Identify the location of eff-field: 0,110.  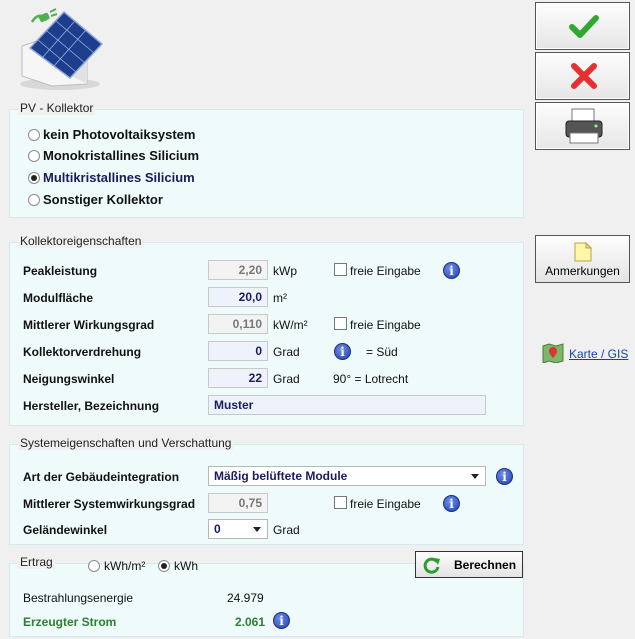
(238, 324).